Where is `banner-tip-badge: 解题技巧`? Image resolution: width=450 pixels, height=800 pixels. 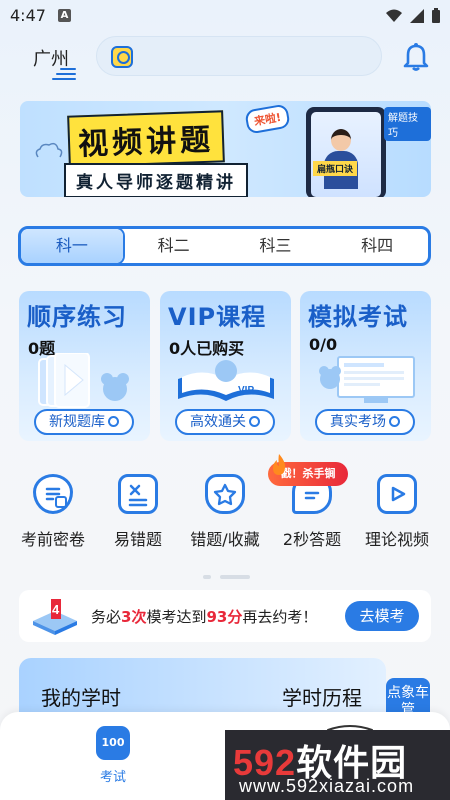
banner-tip-badge: 解题技巧 is located at coordinates (407, 124).